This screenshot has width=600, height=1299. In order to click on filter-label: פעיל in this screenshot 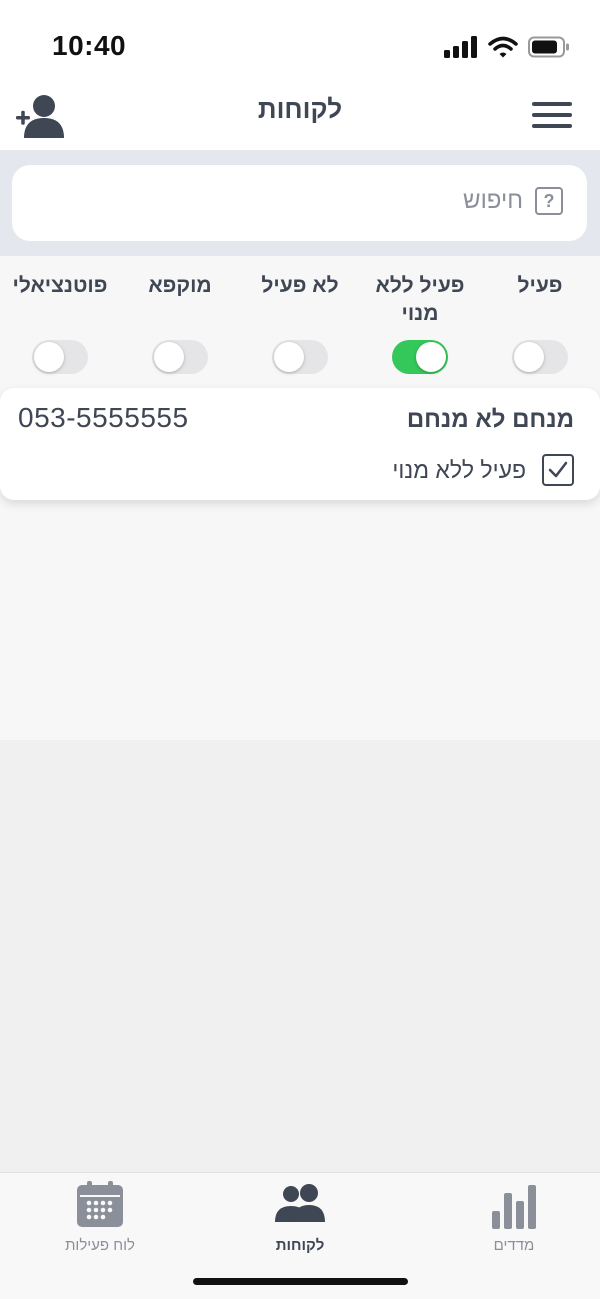, I will do `click(540, 285)`.